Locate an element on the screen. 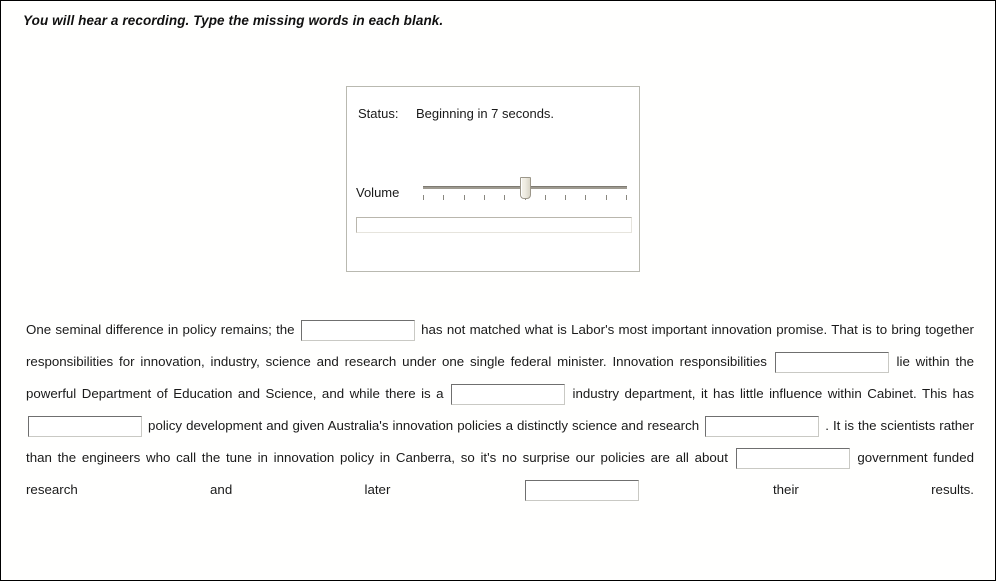 This screenshot has height=581, width=996. volume-label: Volume is located at coordinates (378, 192).